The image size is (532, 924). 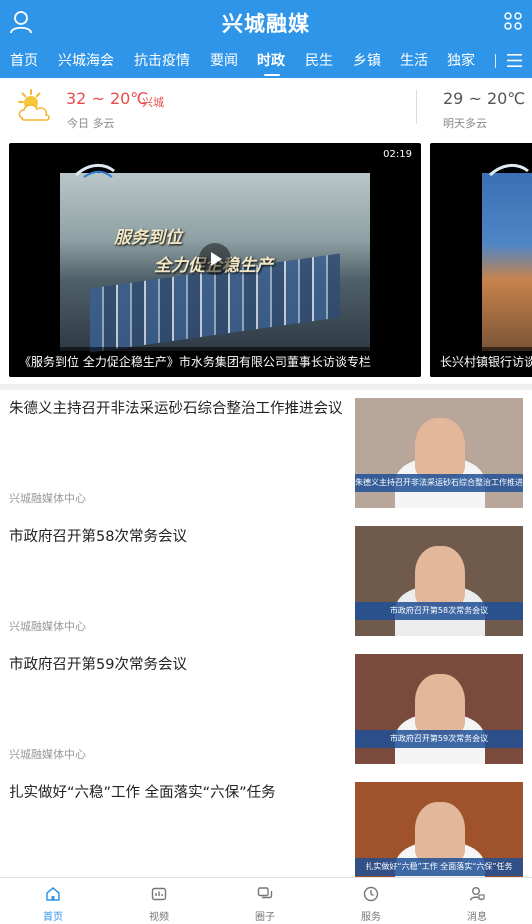 I want to click on news-thumbnail: 朱德义主持召开非法采运砂石综合整治工作推进会议, so click(x=439, y=453).